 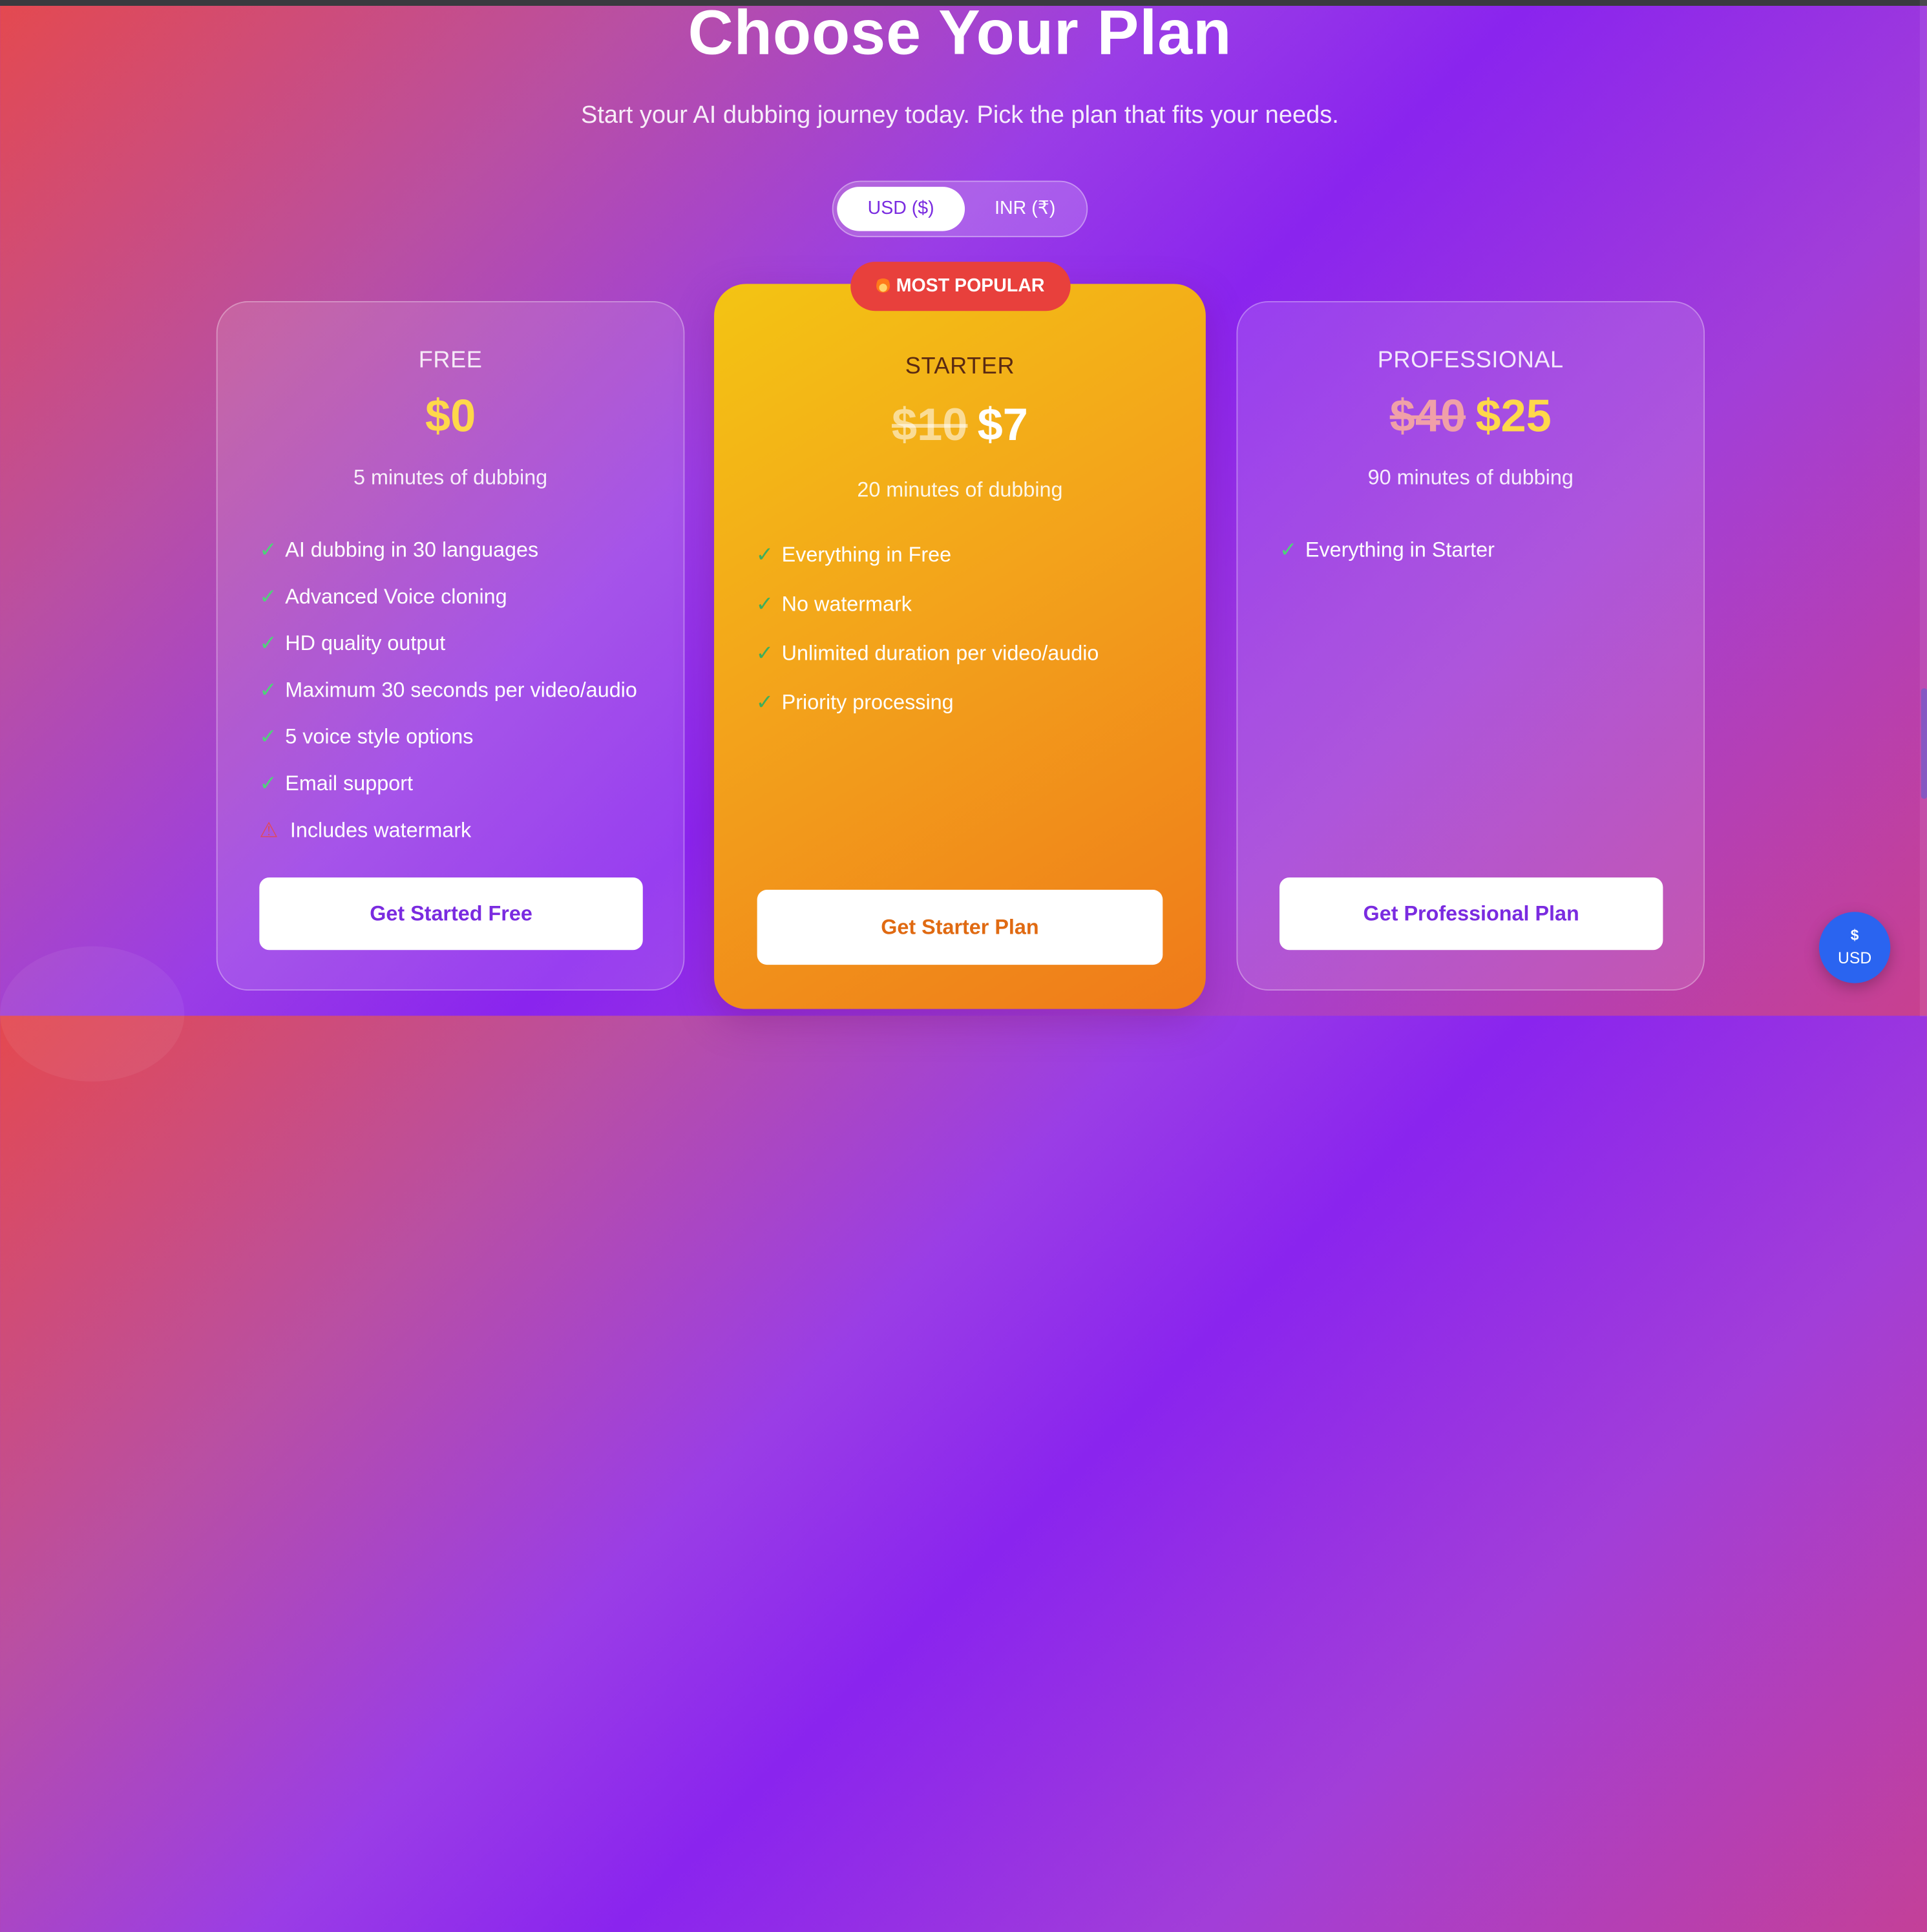 What do you see at coordinates (349, 784) in the screenshot?
I see `feature-text: Email support` at bounding box center [349, 784].